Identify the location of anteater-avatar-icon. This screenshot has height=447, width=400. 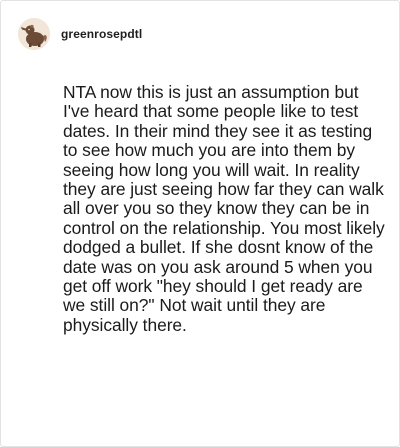
(34, 34).